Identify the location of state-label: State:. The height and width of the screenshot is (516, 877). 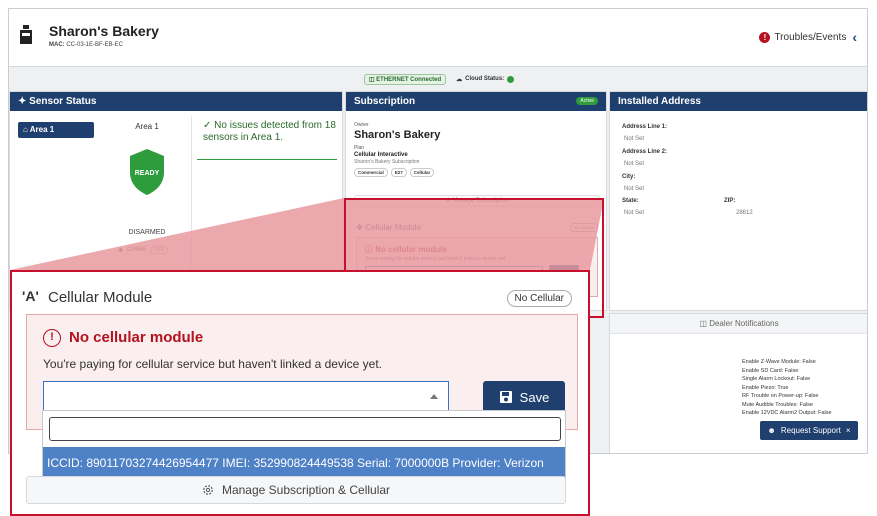
(630, 201).